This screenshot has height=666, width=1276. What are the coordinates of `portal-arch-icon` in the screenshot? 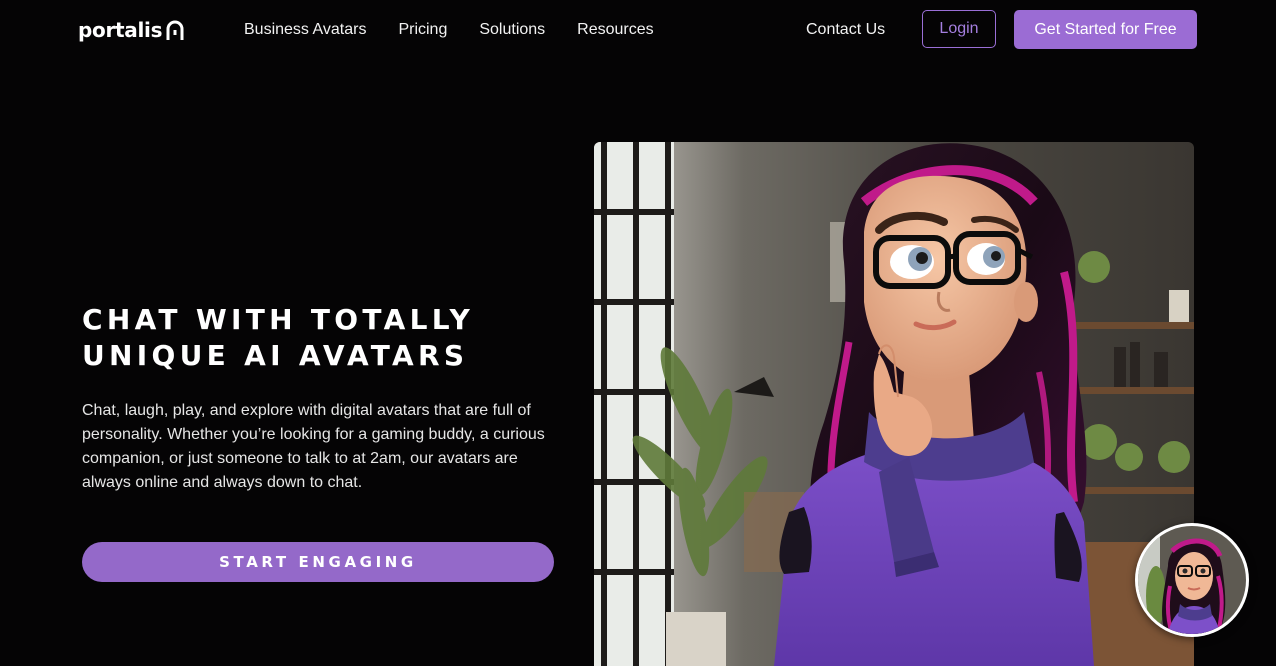 It's located at (175, 30).